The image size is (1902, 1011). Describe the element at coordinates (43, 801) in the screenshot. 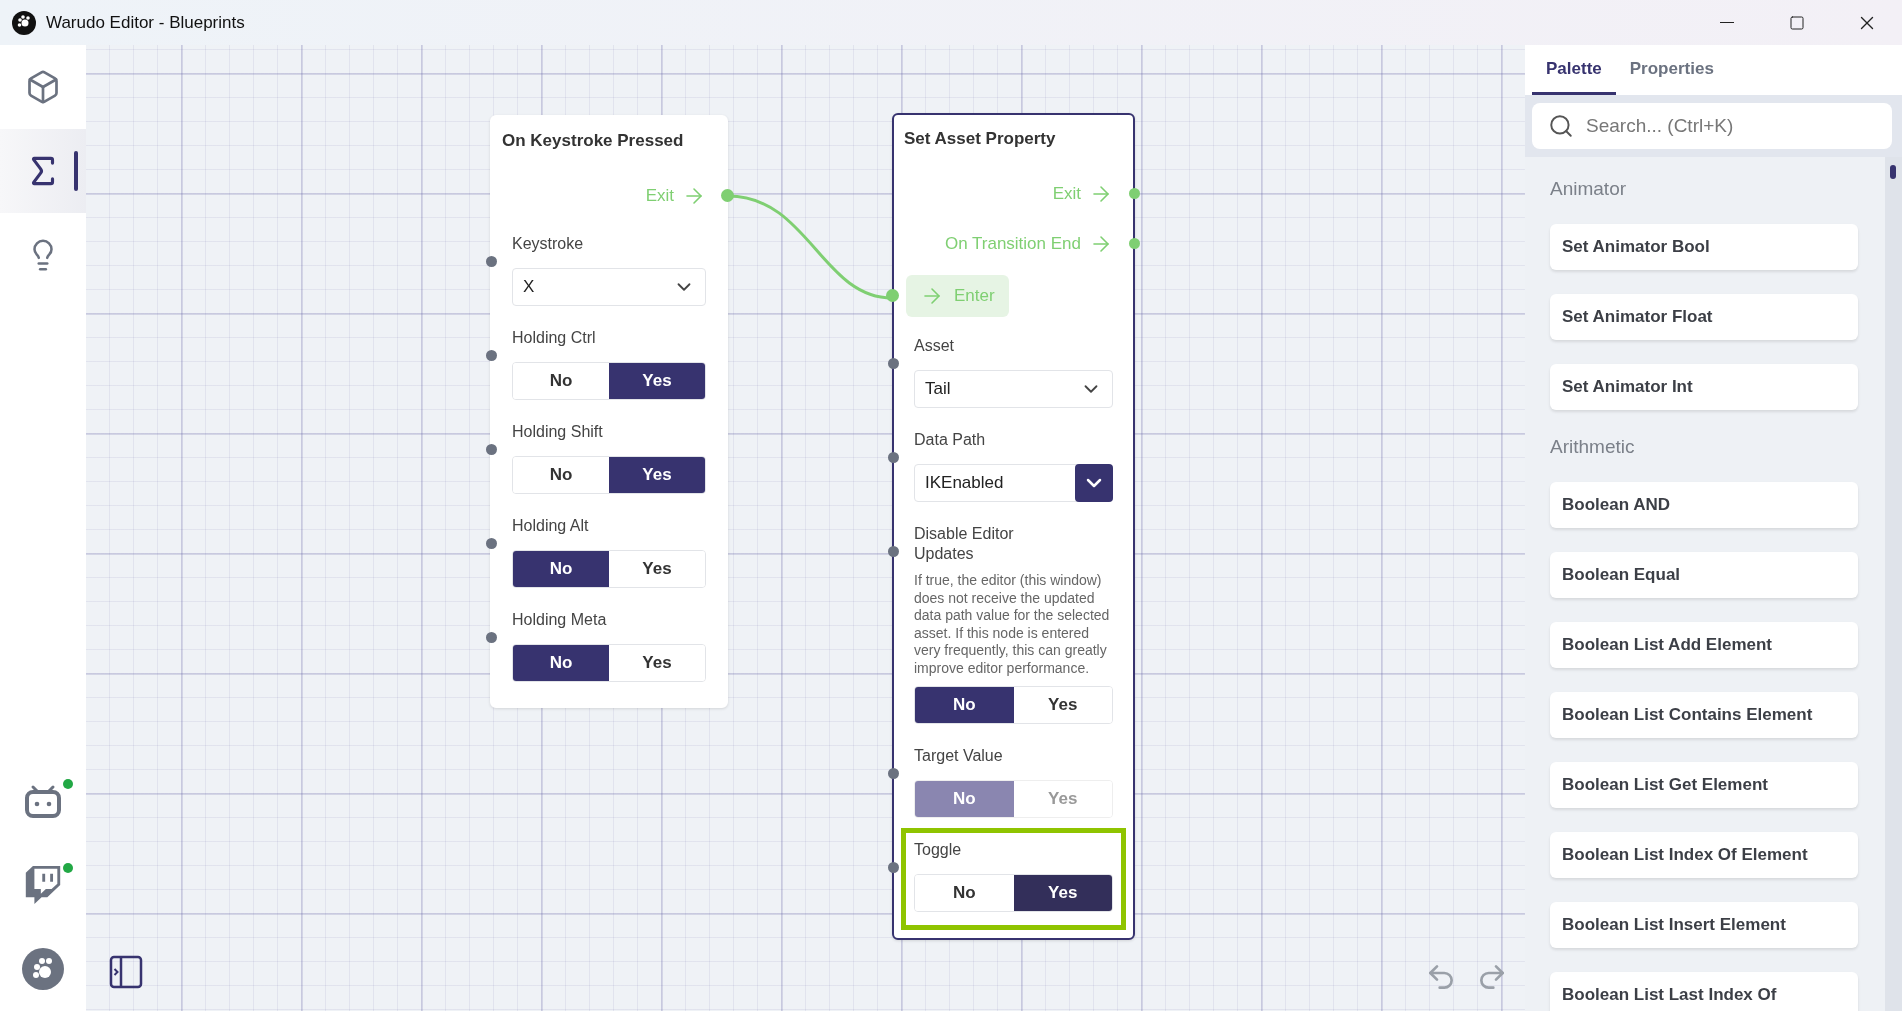

I see `tv-icon` at that location.